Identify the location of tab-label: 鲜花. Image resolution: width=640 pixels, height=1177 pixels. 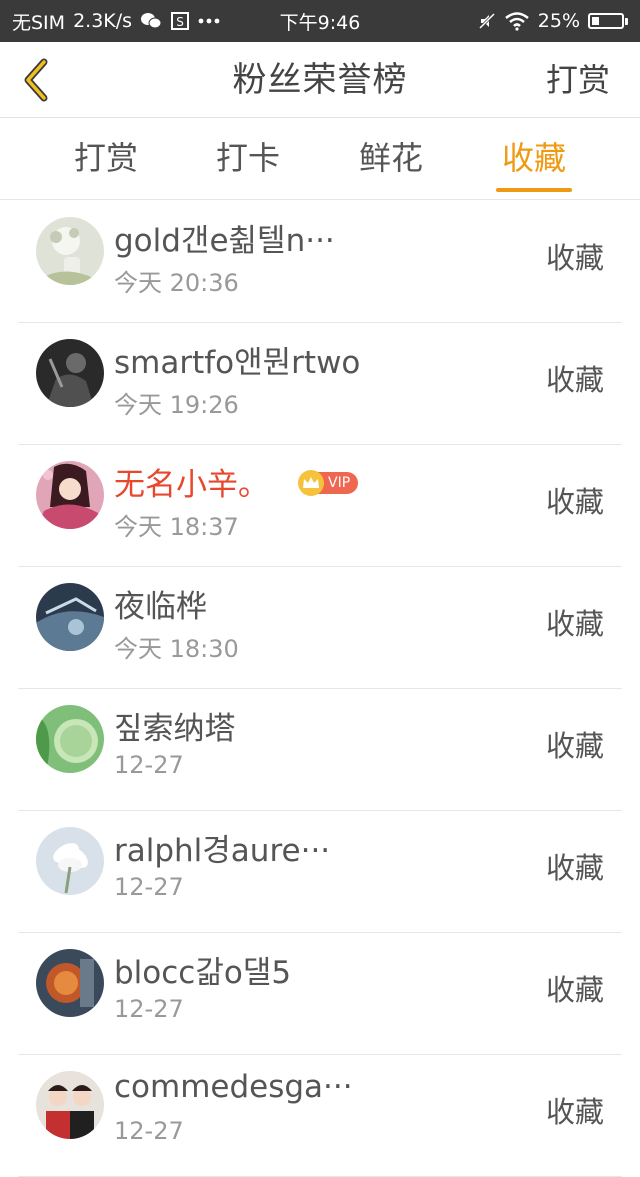
(390, 158).